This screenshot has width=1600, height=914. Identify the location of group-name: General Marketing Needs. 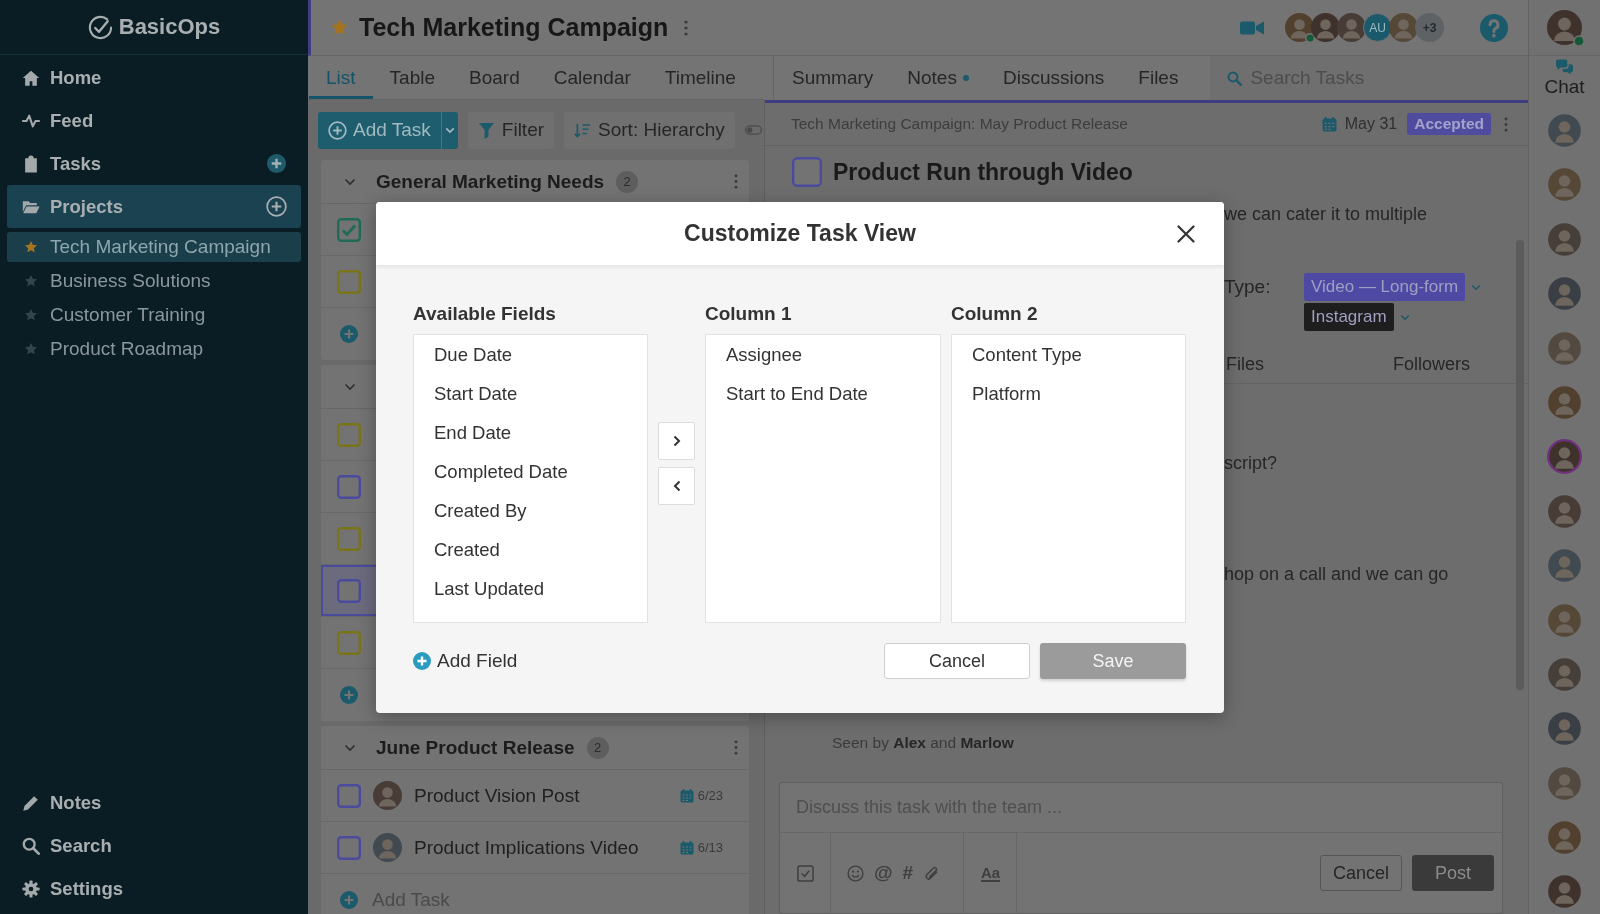
(490, 181).